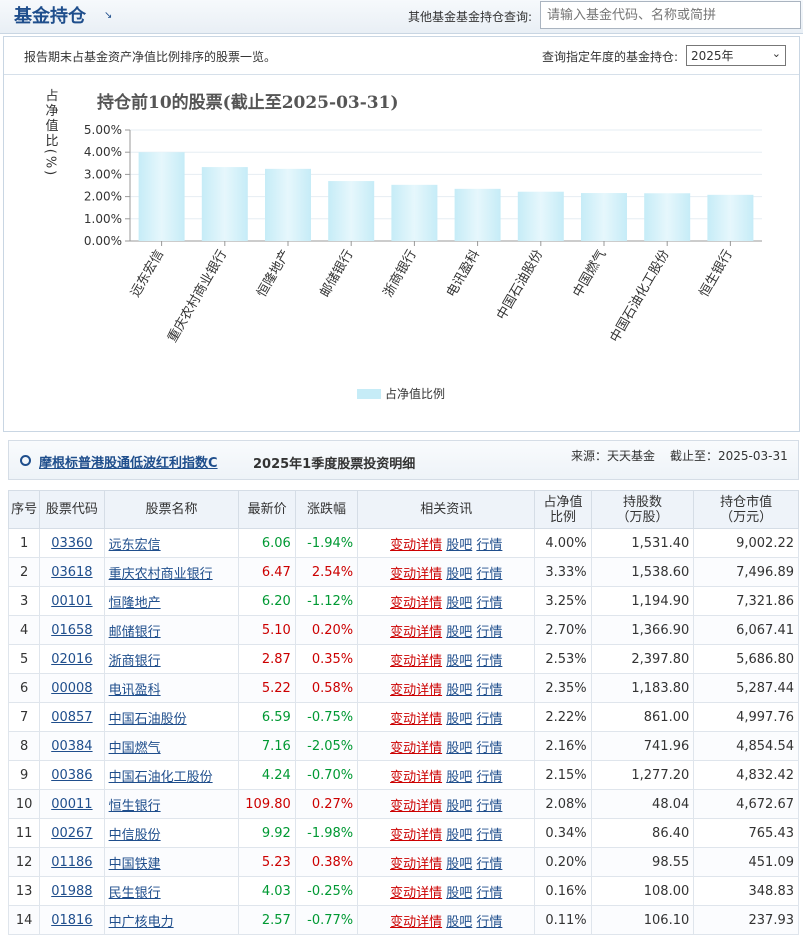 This screenshot has height=936, width=803. What do you see at coordinates (71, 688) in the screenshot?
I see `stock-code-link: 00008` at bounding box center [71, 688].